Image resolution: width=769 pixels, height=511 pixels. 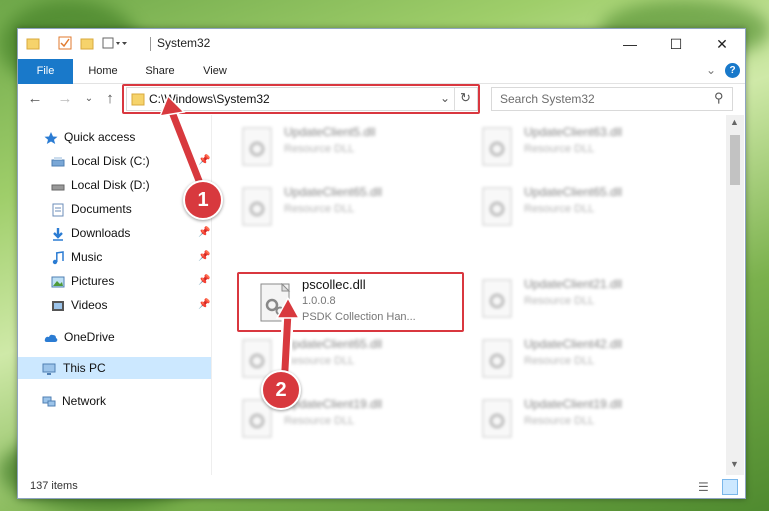 What do you see at coordinates (281, 390) in the screenshot?
I see `callout-step-2: 2` at bounding box center [281, 390].